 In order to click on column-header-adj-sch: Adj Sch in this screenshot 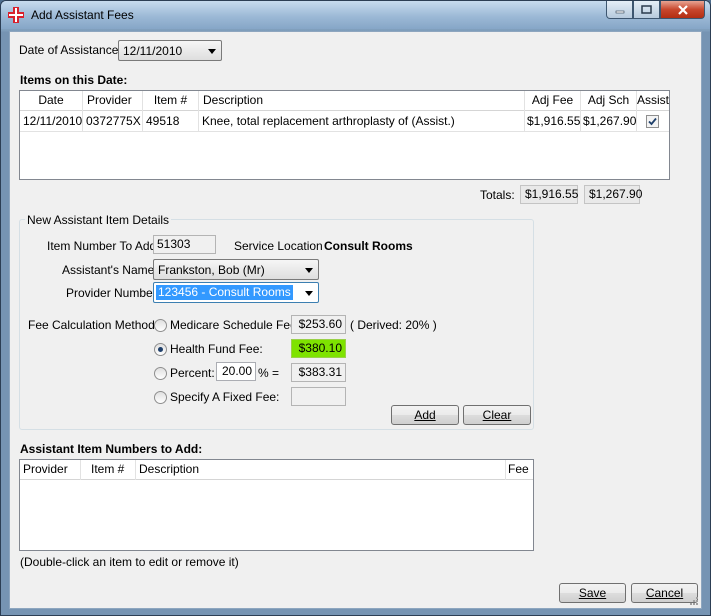, I will do `click(609, 101)`.